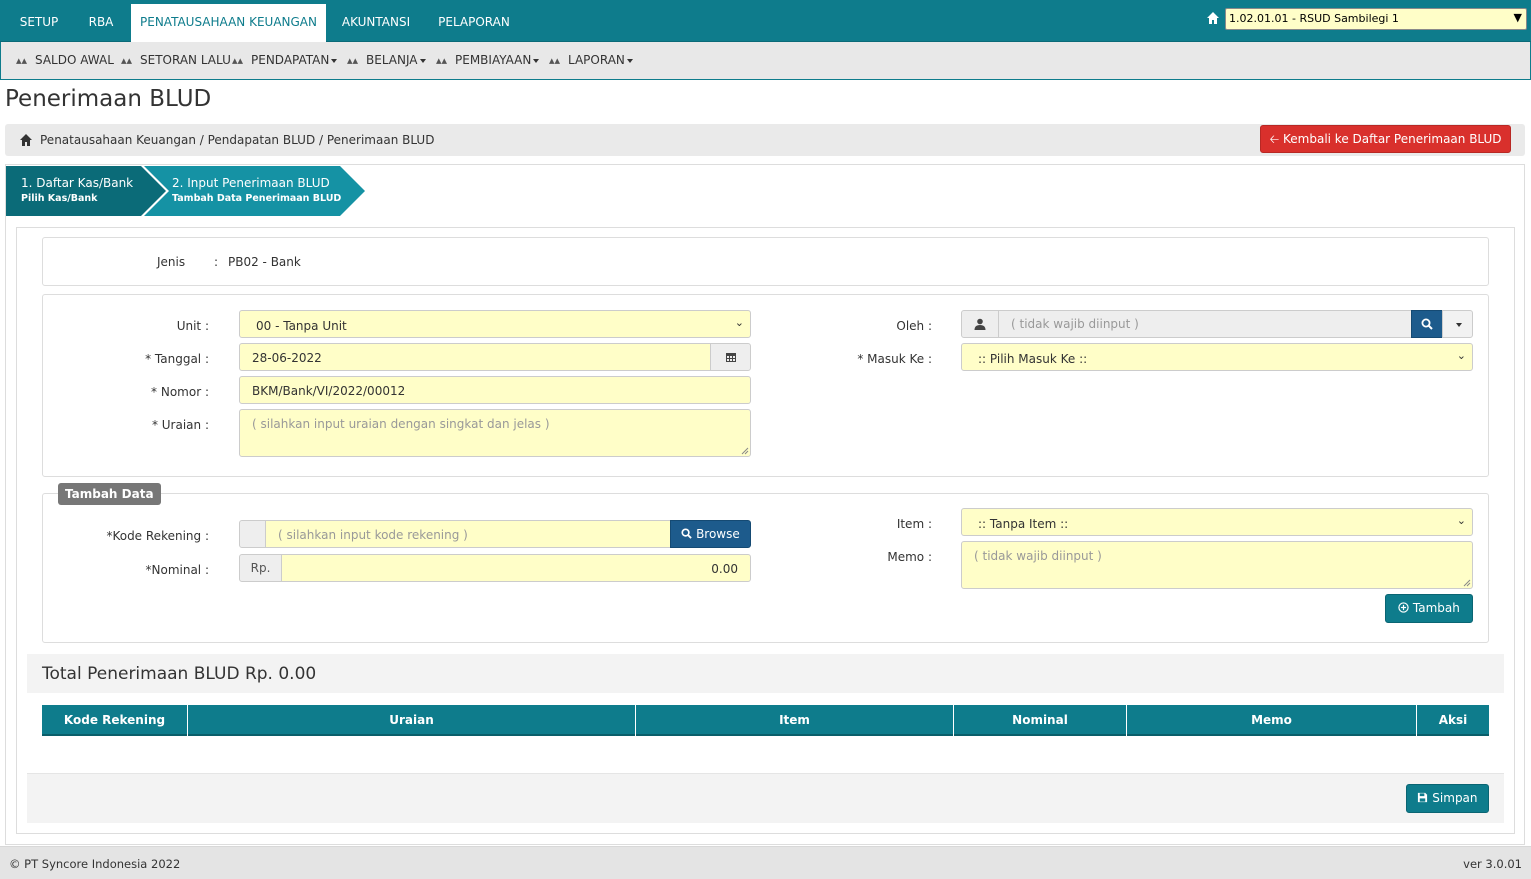 The image size is (1531, 879). I want to click on menu-belanja: ▴▴ BELANJA, so click(386, 60).